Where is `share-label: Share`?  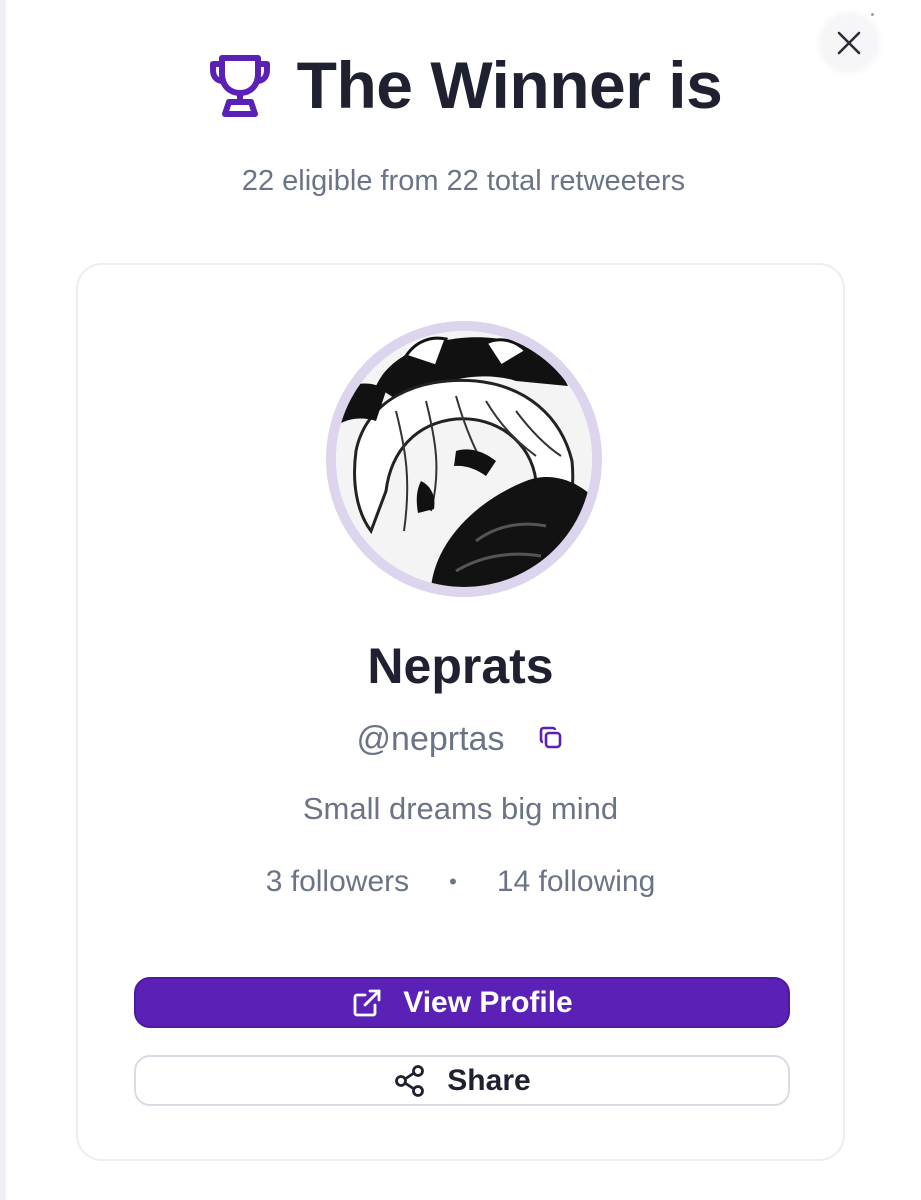
share-label: Share is located at coordinates (489, 1080).